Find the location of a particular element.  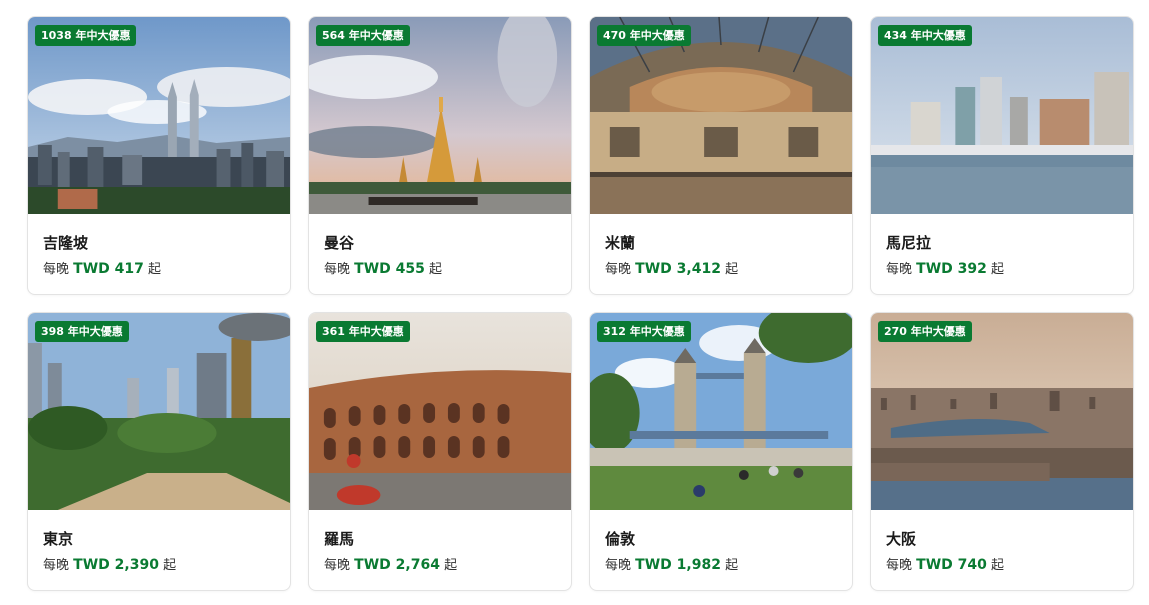

price-amount: TWD 417 is located at coordinates (108, 269).